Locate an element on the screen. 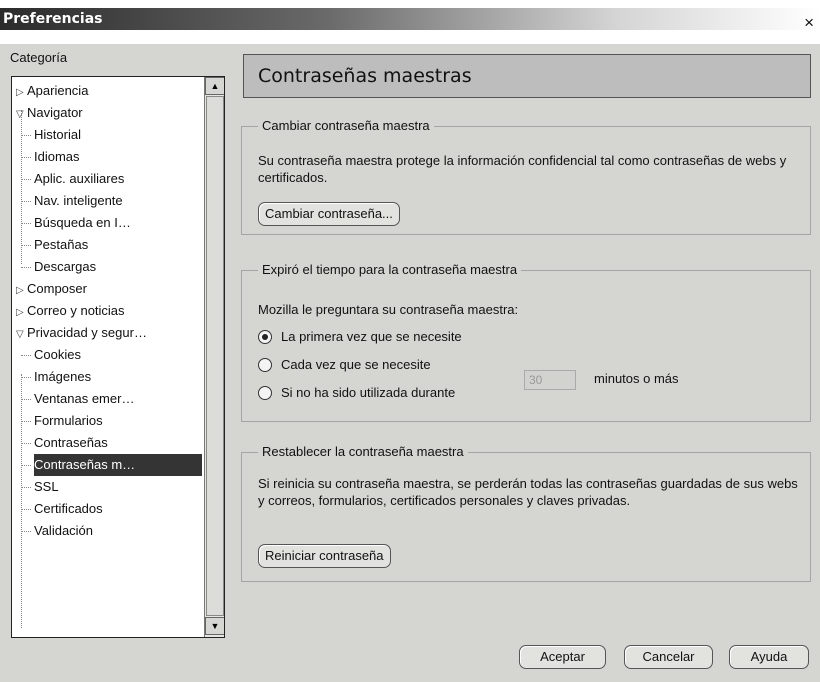 This screenshot has height=682, width=820. cancel-button: Cancelar is located at coordinates (668, 657).